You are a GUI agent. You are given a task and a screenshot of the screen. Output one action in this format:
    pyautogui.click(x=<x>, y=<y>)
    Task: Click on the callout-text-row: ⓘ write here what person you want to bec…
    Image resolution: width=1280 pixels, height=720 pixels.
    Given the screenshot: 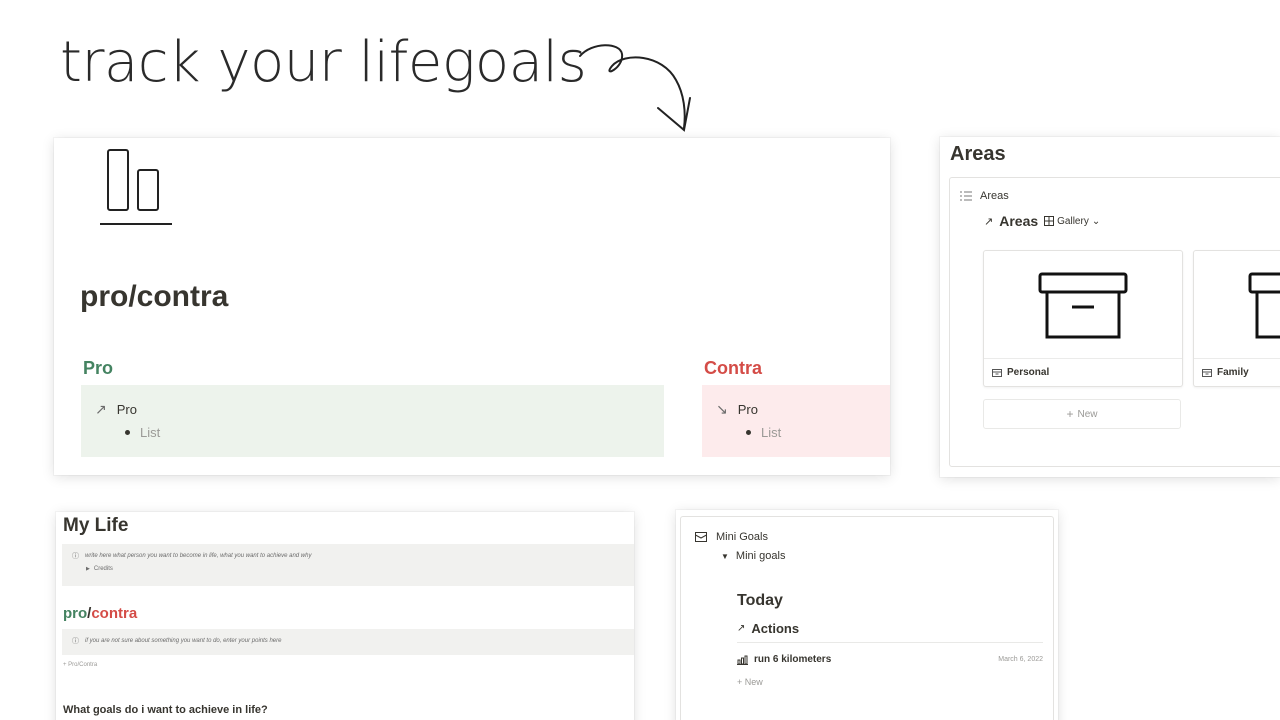 What is the action you would take?
    pyautogui.click(x=191, y=556)
    